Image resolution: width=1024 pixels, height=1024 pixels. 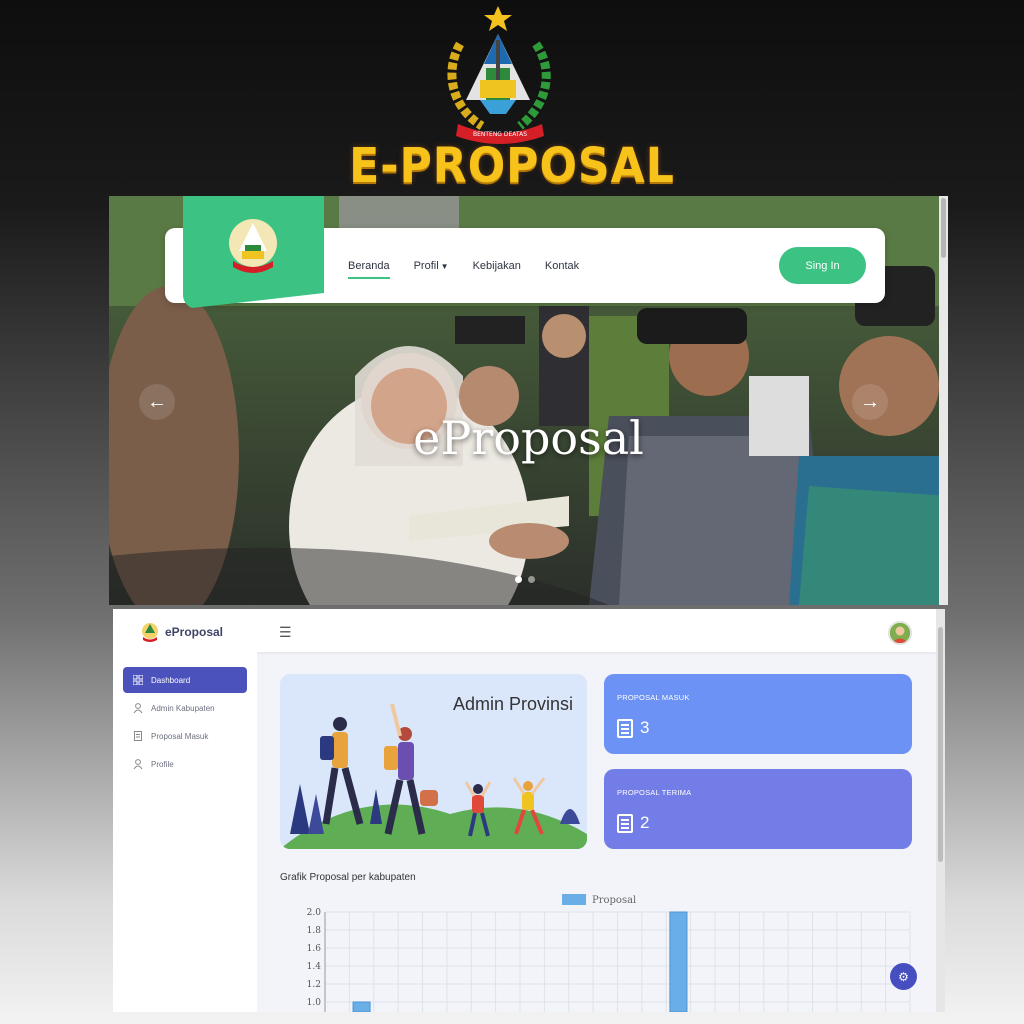 What do you see at coordinates (162, 764) in the screenshot?
I see `sidebar-item-label: Profile` at bounding box center [162, 764].